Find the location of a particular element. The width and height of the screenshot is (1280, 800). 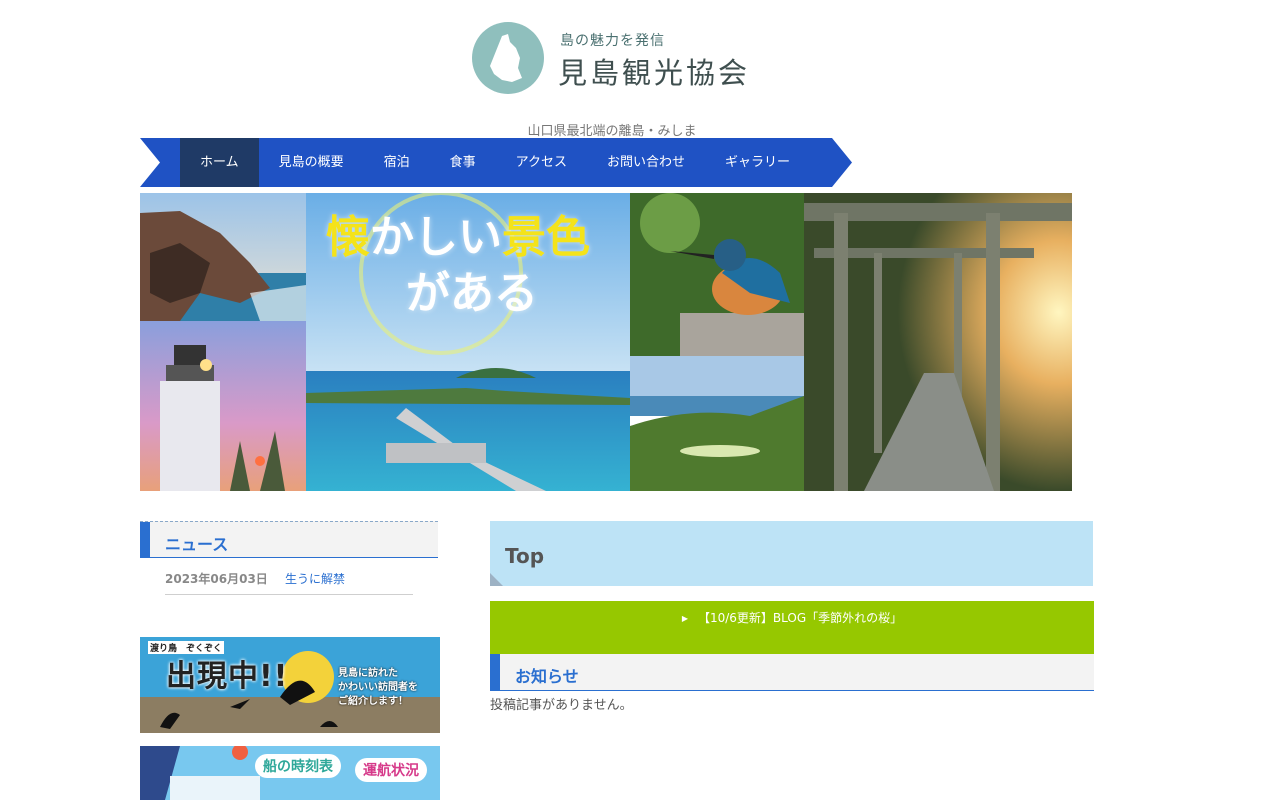

ferry-timetable-banner: 船の時刻表 運航状況 is located at coordinates (290, 773).